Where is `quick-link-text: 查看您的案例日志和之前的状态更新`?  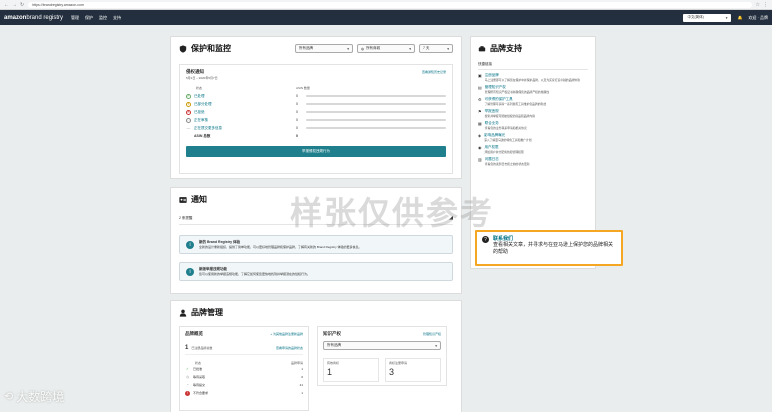 quick-link-text: 查看您的案例日志和之前的状态更新 is located at coordinates (507, 164).